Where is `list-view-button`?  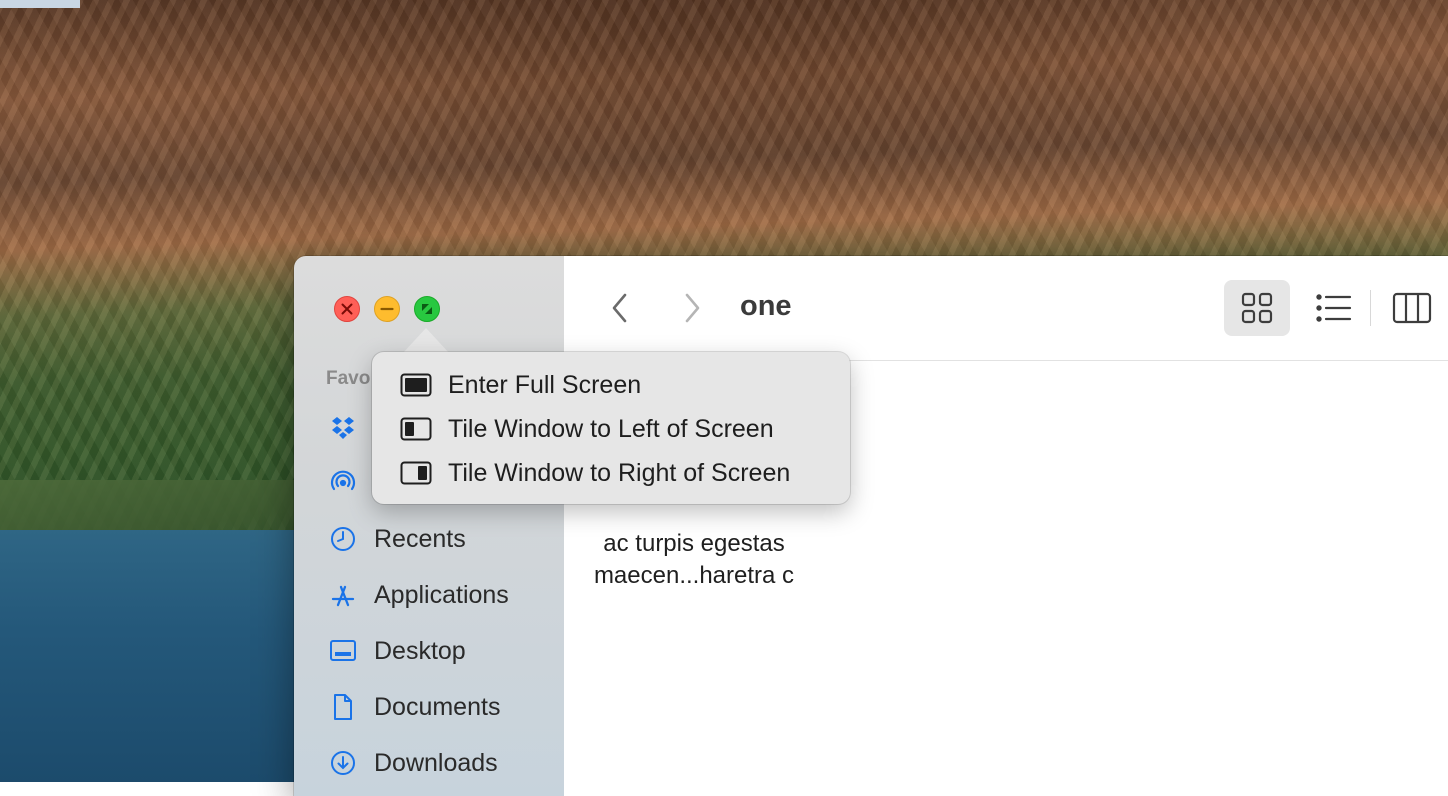 list-view-button is located at coordinates (1334, 308).